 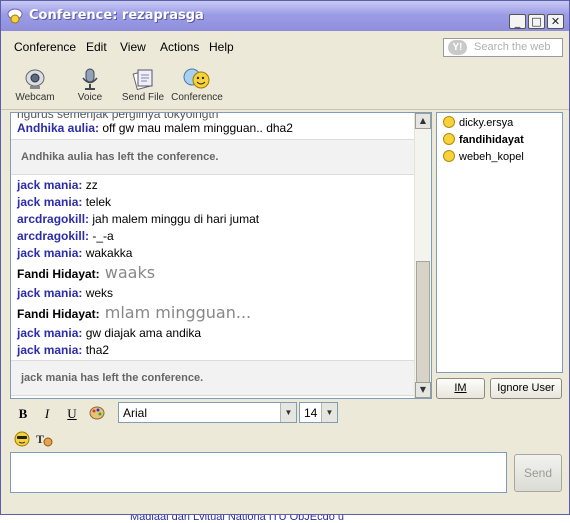 What do you see at coordinates (47, 414) in the screenshot?
I see `italic-button: I` at bounding box center [47, 414].